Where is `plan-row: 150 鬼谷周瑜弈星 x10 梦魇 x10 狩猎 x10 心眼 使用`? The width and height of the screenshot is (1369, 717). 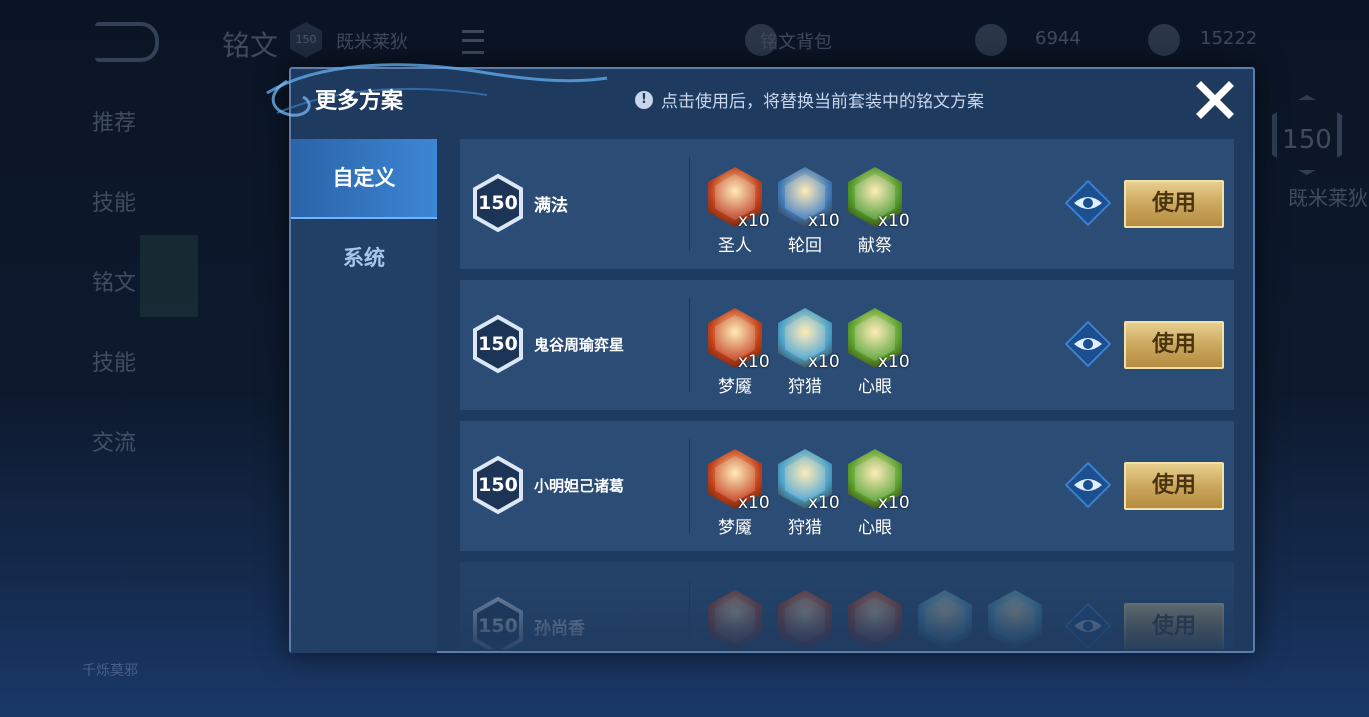 plan-row: 150 鬼谷周瑜弈星 x10 梦魇 x10 狩猎 x10 心眼 使用 is located at coordinates (847, 345).